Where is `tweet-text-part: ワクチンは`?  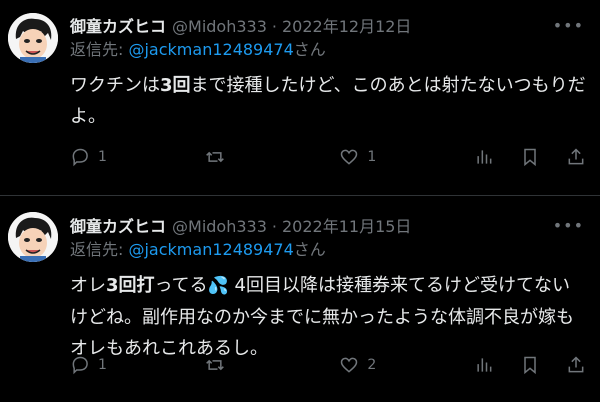
tweet-text-part: ワクチンは is located at coordinates (115, 85).